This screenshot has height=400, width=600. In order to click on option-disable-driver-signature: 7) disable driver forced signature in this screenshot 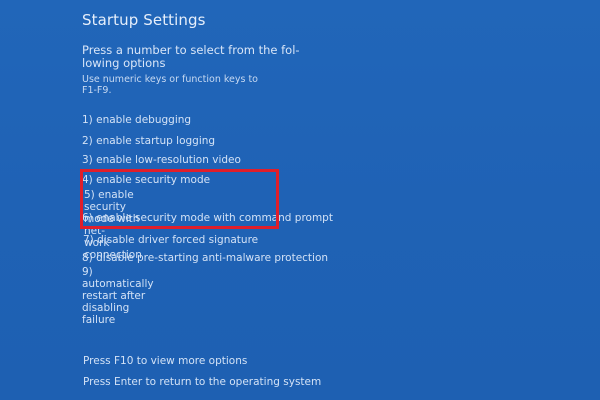, I will do `click(170, 240)`.